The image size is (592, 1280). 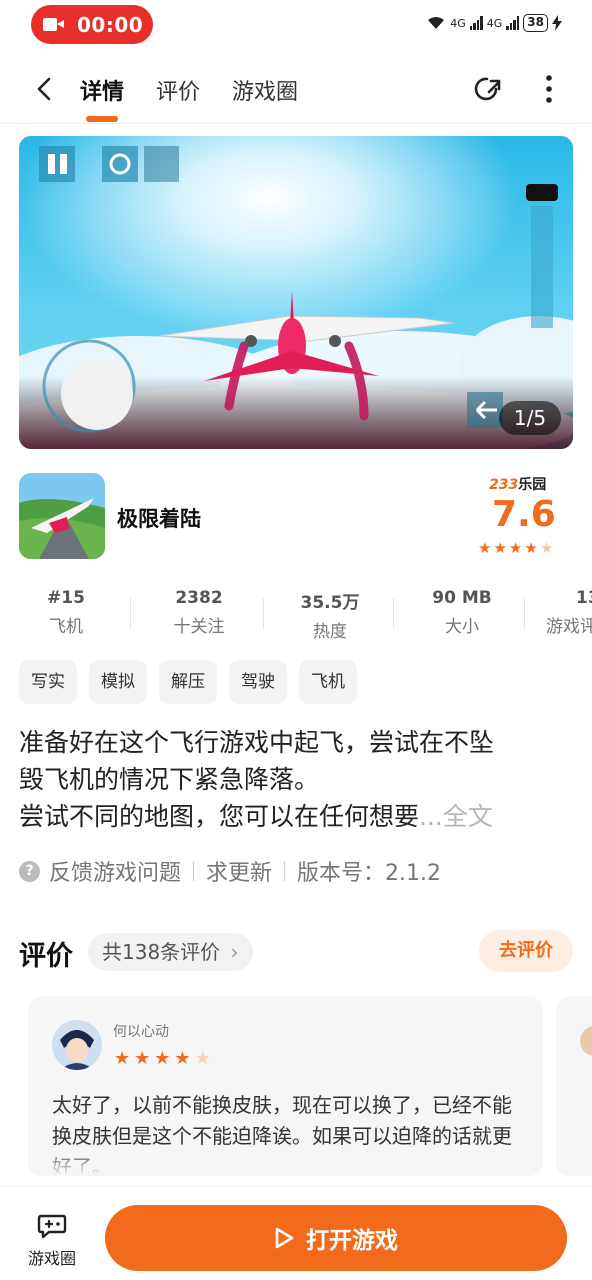 I want to click on tag-list: 写实 模拟 解压 驾驶 飞机, so click(x=188, y=682).